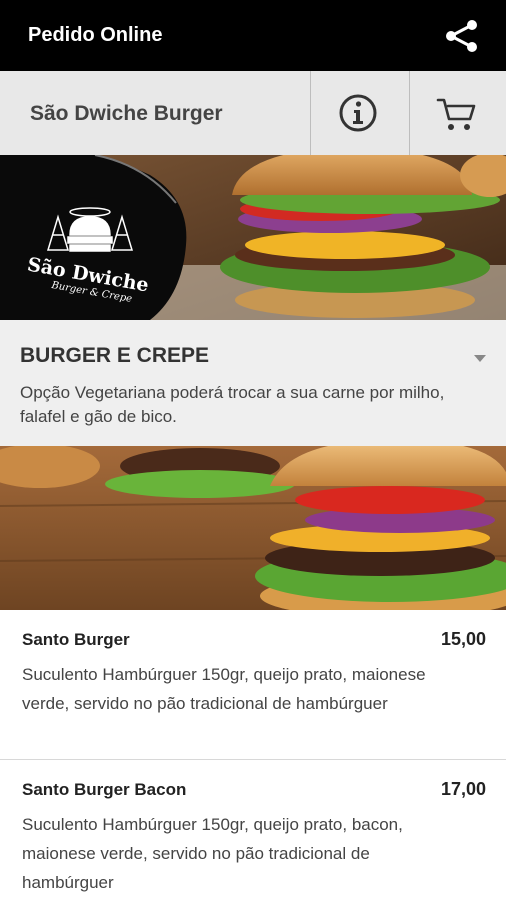 This screenshot has height=909, width=506. What do you see at coordinates (480, 358) in the screenshot?
I see `chevron-down-icon` at bounding box center [480, 358].